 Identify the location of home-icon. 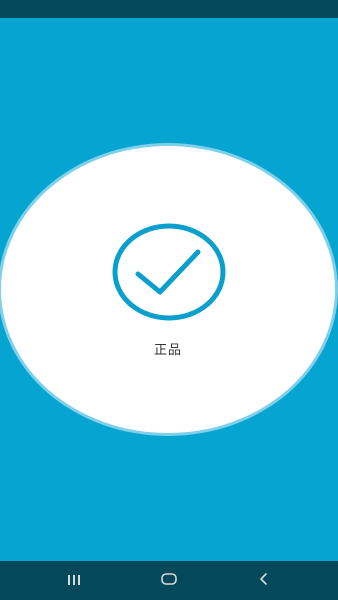
(169, 580).